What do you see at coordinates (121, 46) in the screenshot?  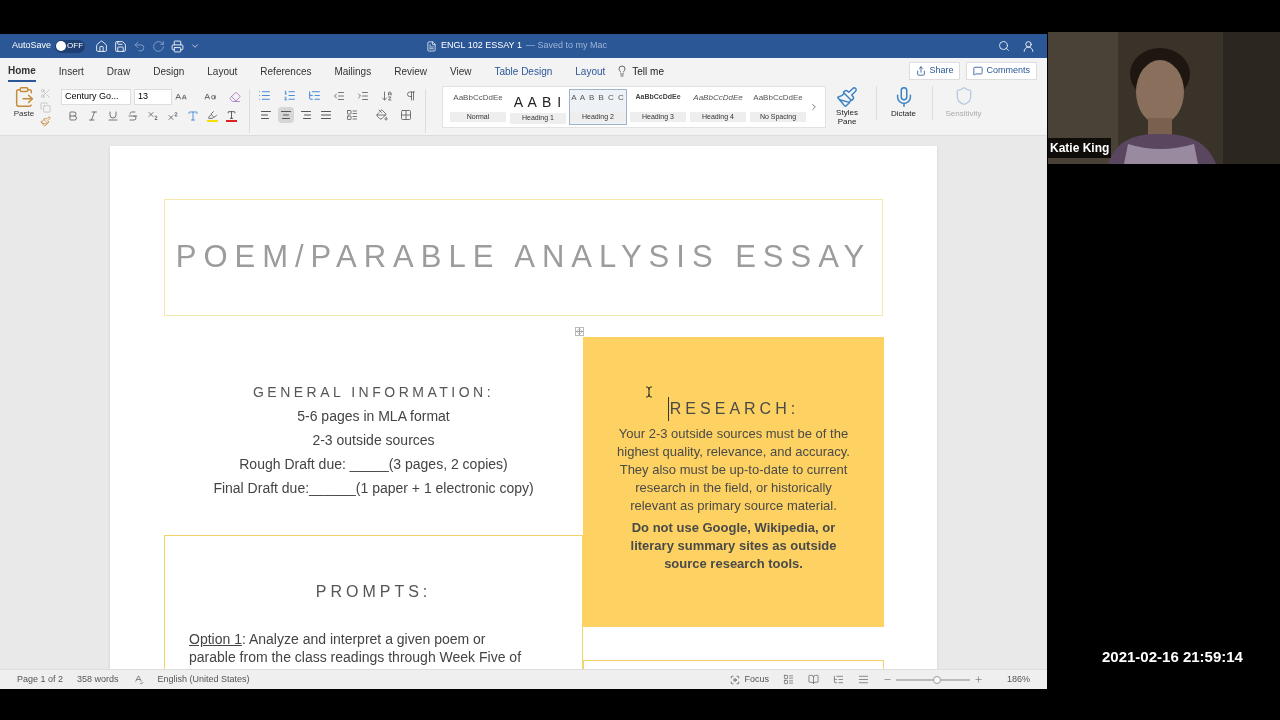 I see `save-icon` at bounding box center [121, 46].